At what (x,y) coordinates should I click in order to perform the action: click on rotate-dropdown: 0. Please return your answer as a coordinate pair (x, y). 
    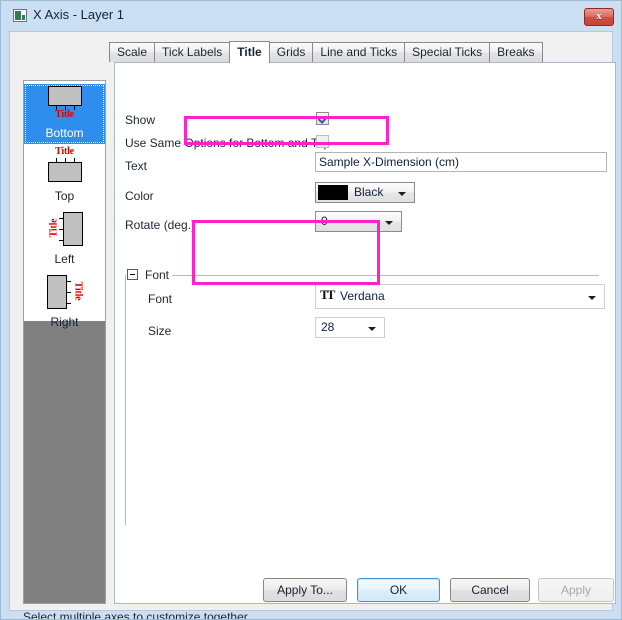
    Looking at the image, I should click on (358, 221).